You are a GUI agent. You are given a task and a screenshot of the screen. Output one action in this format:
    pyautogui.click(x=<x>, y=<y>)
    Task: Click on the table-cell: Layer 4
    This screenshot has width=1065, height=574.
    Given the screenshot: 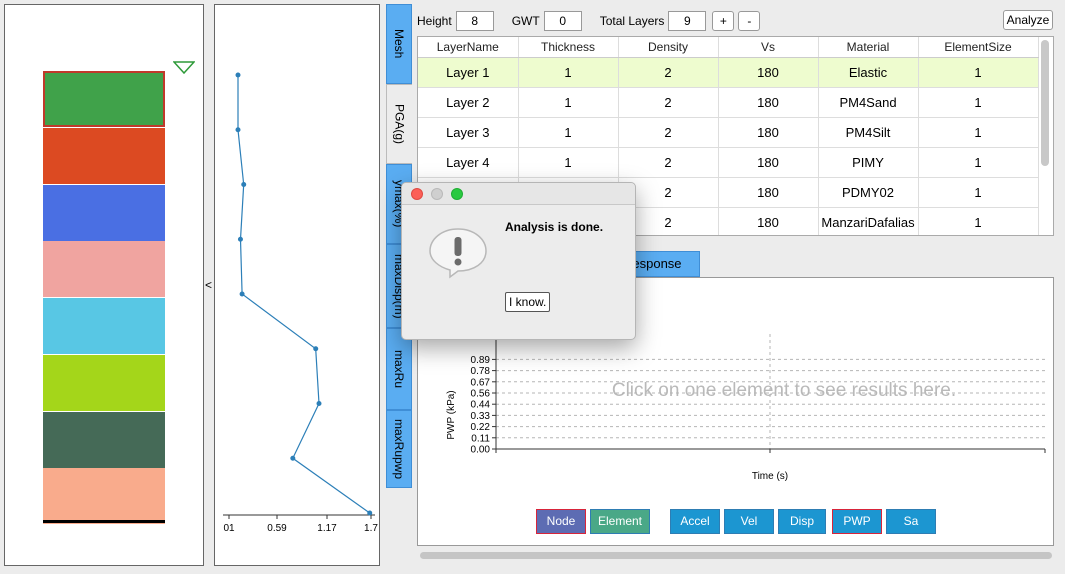 What is the action you would take?
    pyautogui.click(x=468, y=162)
    